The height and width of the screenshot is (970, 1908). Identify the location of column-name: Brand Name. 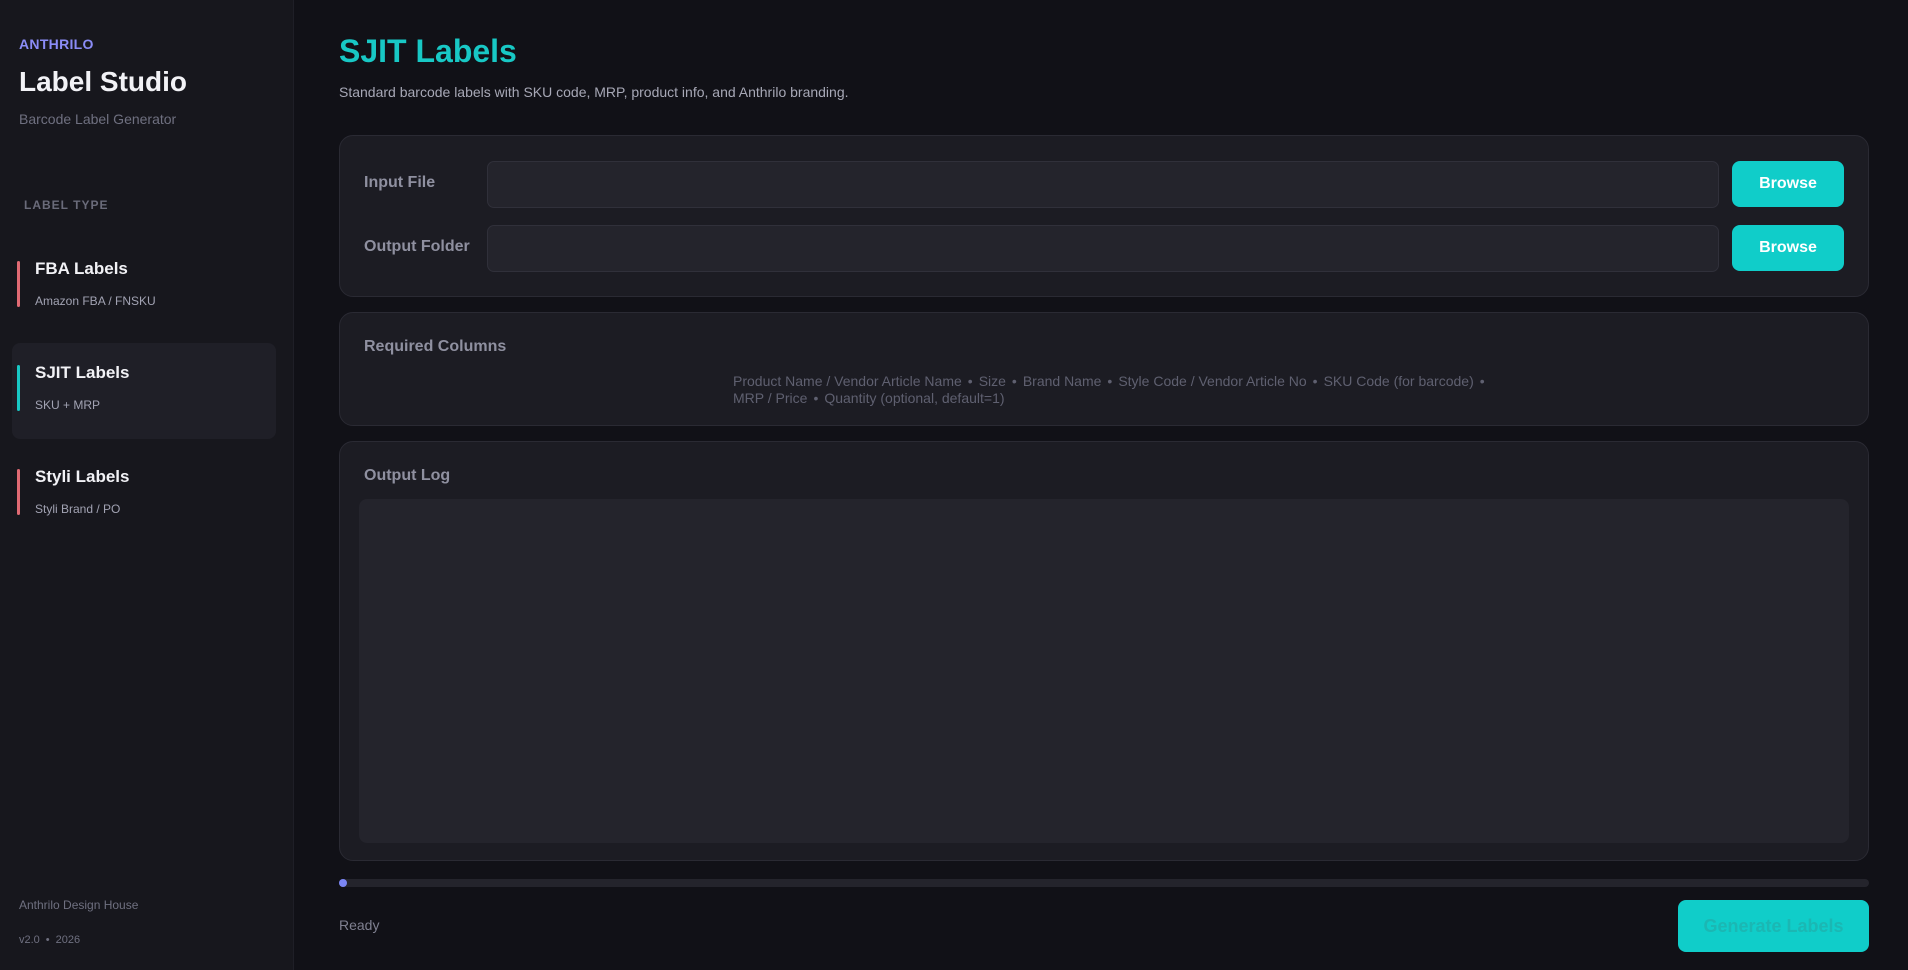
(1062, 381).